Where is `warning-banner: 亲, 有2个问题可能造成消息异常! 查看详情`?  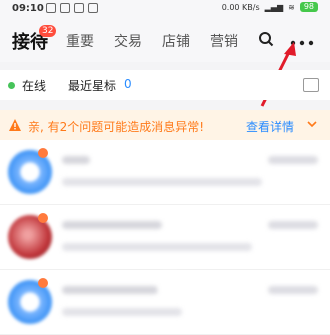
warning-banner: 亲, 有2个问题可能造成消息异常! 查看详情 is located at coordinates (165, 125).